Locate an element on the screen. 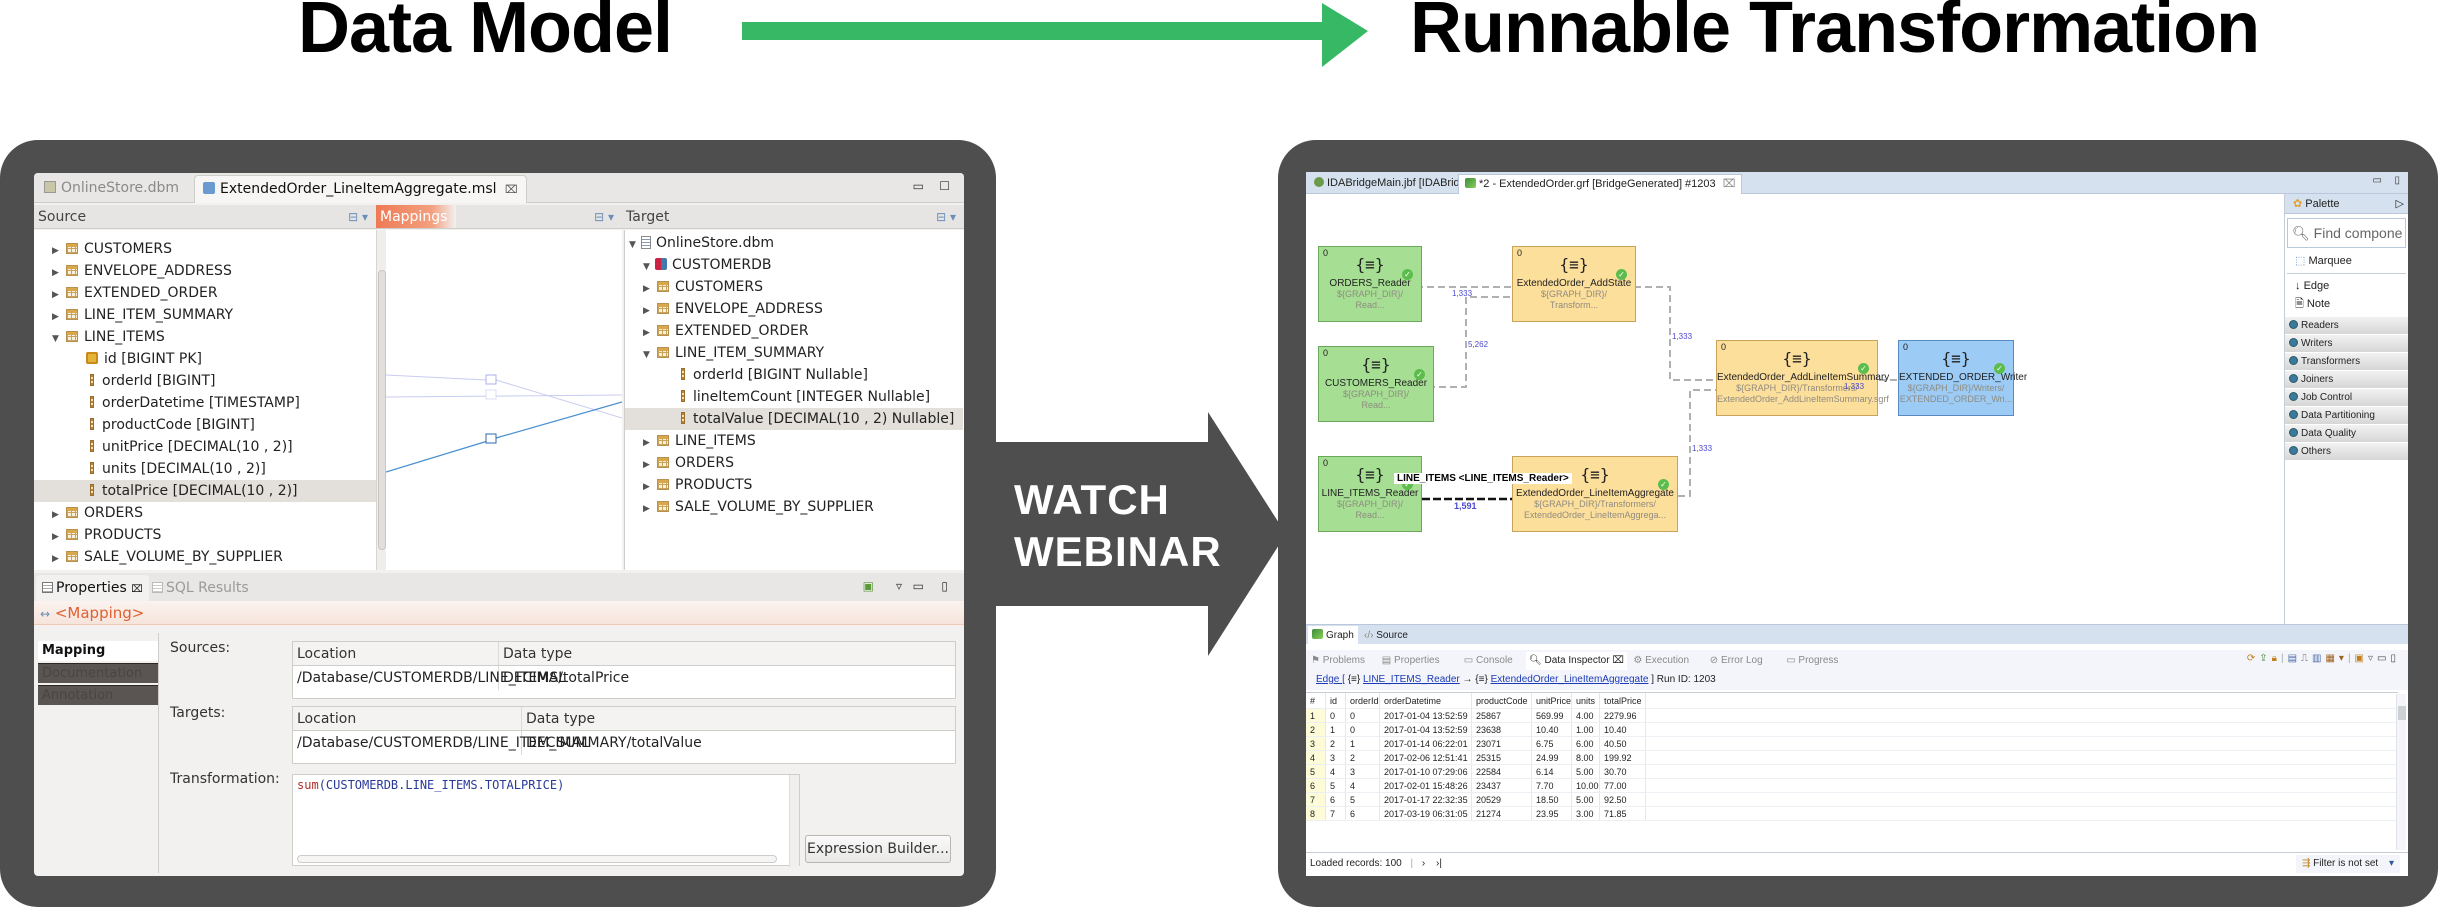 The width and height of the screenshot is (2438, 907). tree-item: lineItemCount [INTEGER Nullable] is located at coordinates (794, 397).